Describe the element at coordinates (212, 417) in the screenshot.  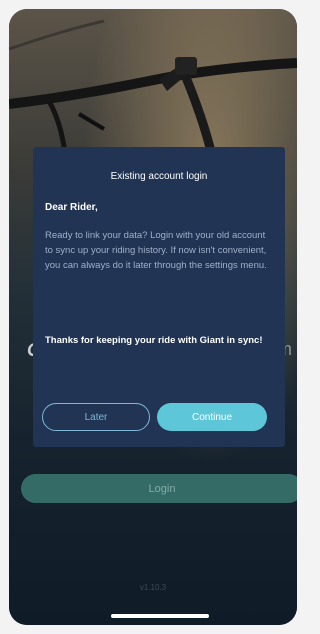
I see `continue-button: Continue` at that location.